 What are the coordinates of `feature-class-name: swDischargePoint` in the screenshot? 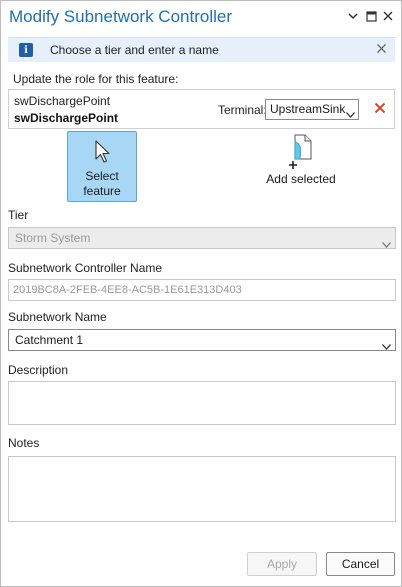 It's located at (62, 101).